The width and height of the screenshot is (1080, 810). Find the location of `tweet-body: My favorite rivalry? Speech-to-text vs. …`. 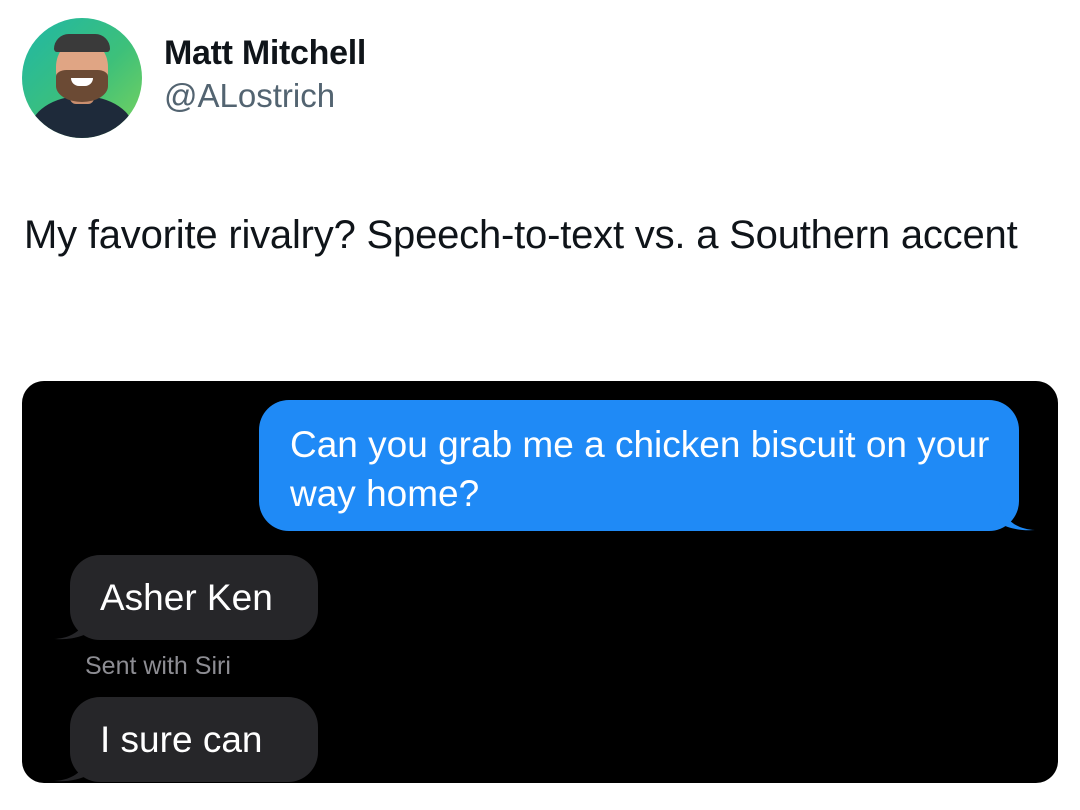

tweet-body: My favorite rivalry? Speech-to-text vs. … is located at coordinates (521, 235).